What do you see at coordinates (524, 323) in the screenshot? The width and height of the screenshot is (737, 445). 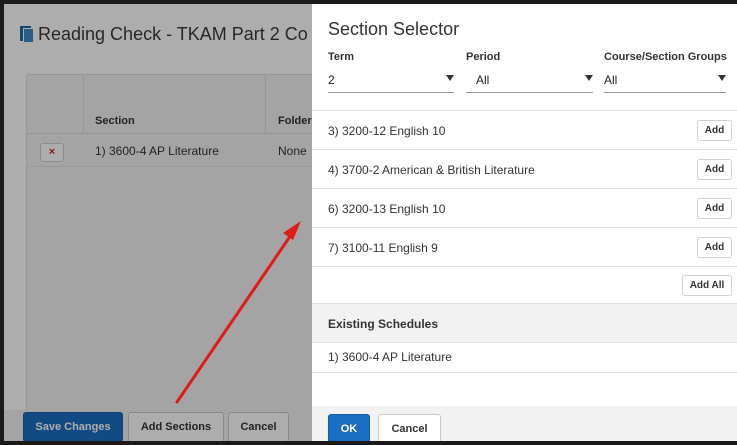 I see `existing-schedules-header: Existing Schedules` at bounding box center [524, 323].